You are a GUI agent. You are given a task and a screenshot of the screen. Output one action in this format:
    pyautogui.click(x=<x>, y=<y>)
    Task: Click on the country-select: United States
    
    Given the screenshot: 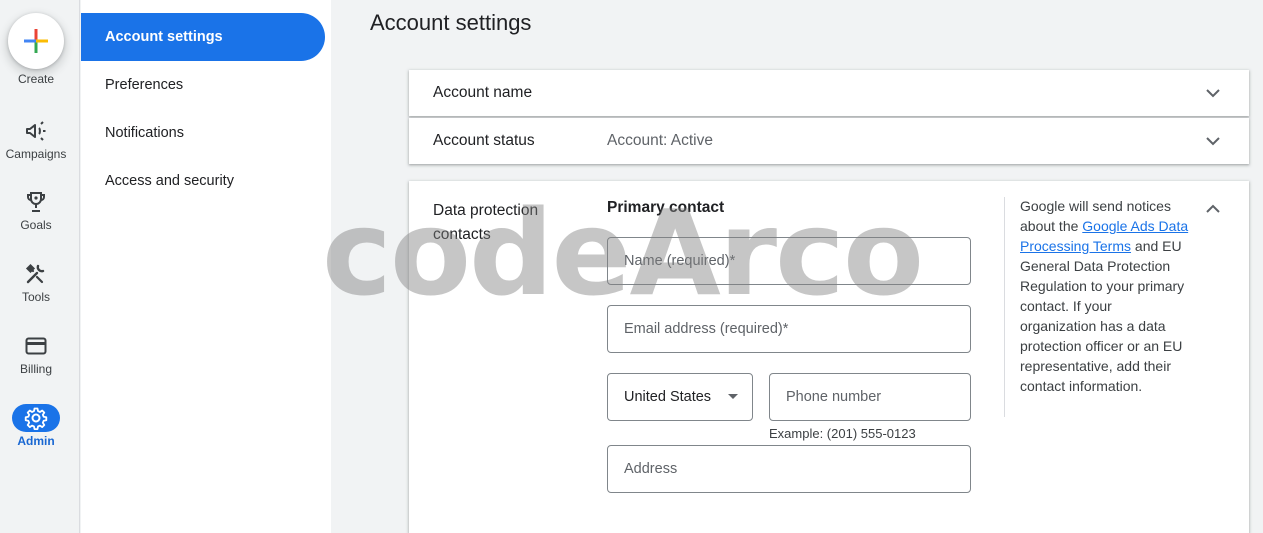 What is the action you would take?
    pyautogui.click(x=680, y=397)
    